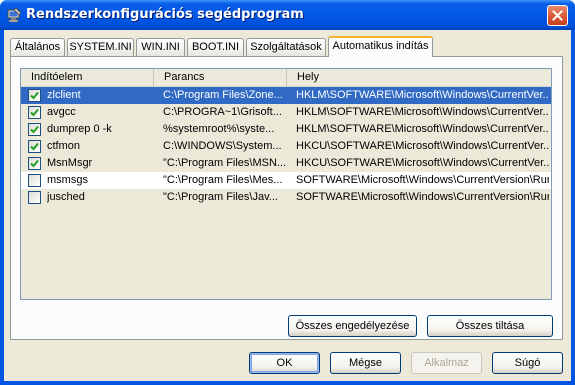 This screenshot has height=385, width=575. Describe the element at coordinates (66, 197) in the screenshot. I see `startup-item-name: jusched` at that location.